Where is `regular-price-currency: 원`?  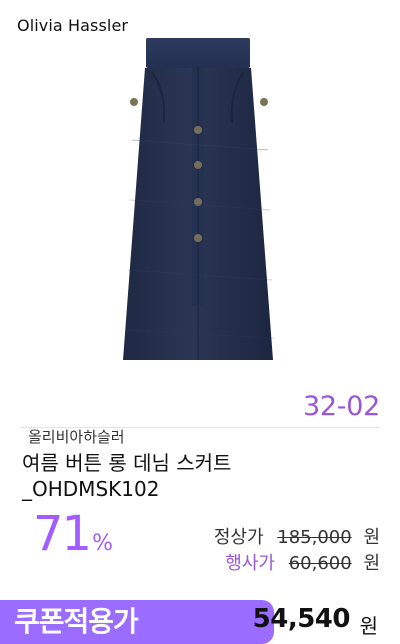
regular-price-currency: 원 is located at coordinates (371, 537).